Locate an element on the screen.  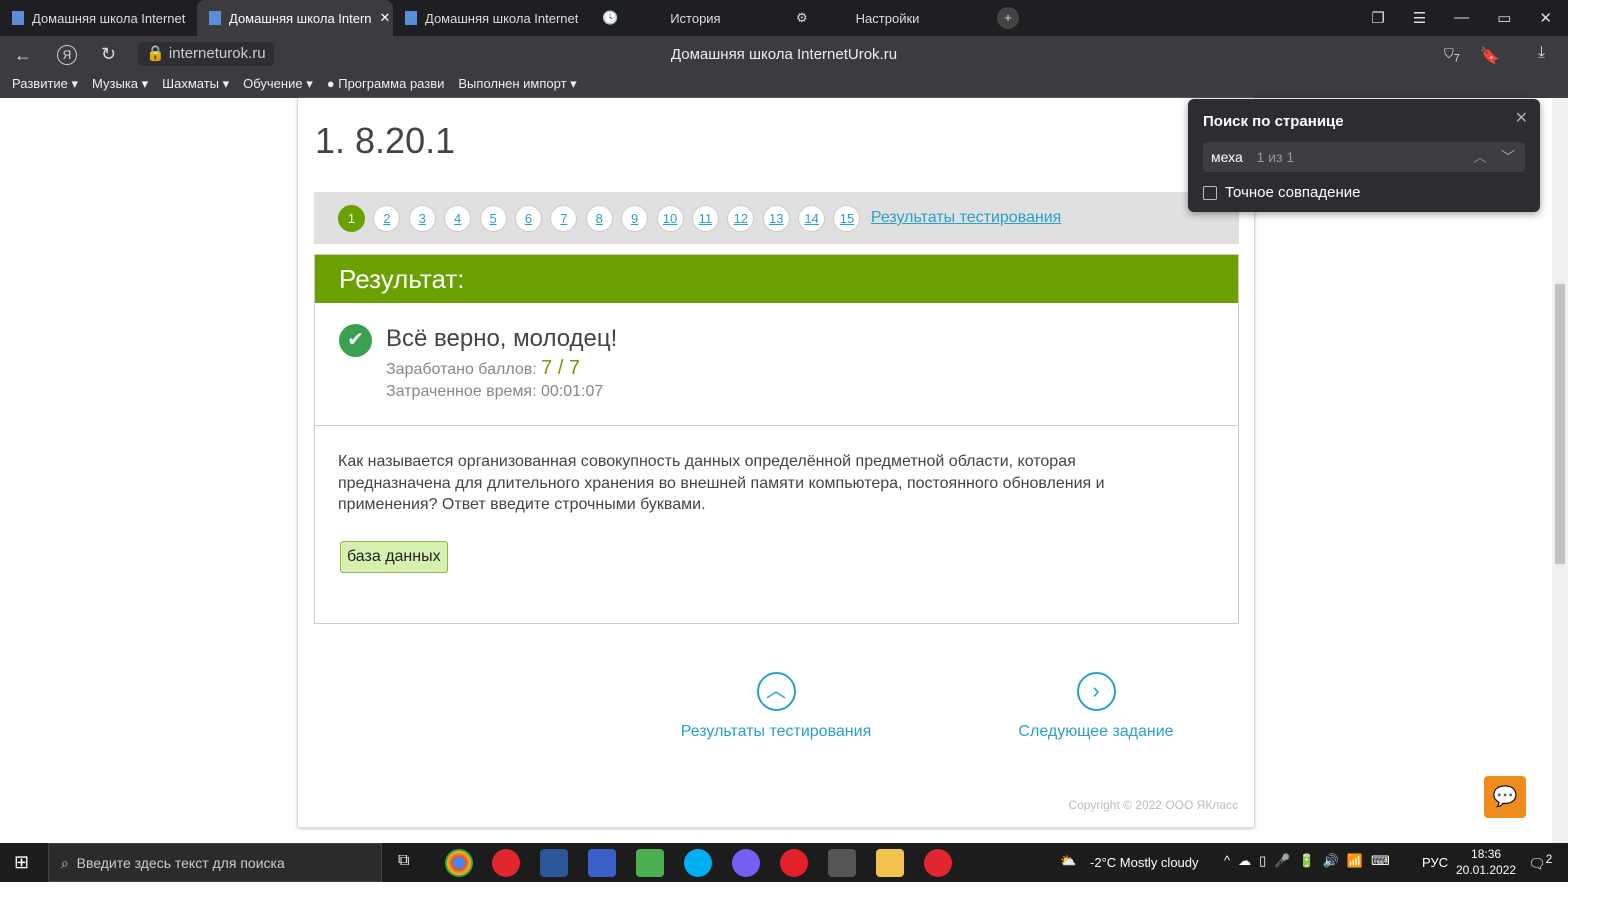
yandex-icon is located at coordinates (938, 863).